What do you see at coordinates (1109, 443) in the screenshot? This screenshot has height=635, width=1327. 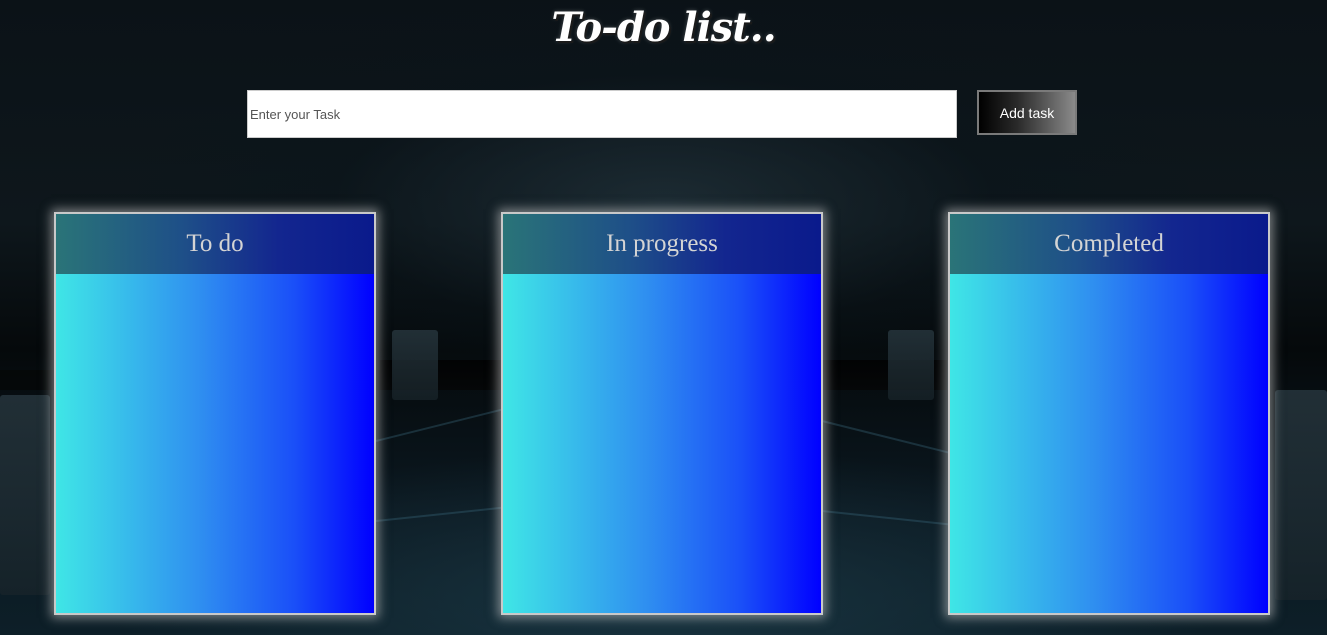 I see `column-body-completed` at bounding box center [1109, 443].